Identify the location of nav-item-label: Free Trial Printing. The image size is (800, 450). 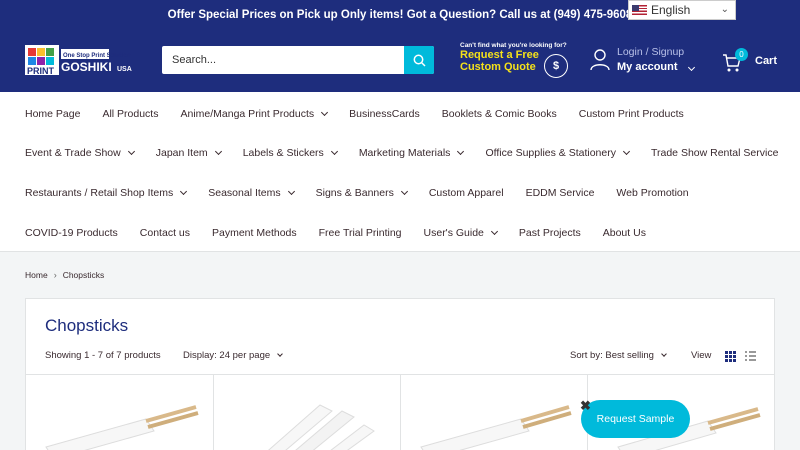
(360, 233).